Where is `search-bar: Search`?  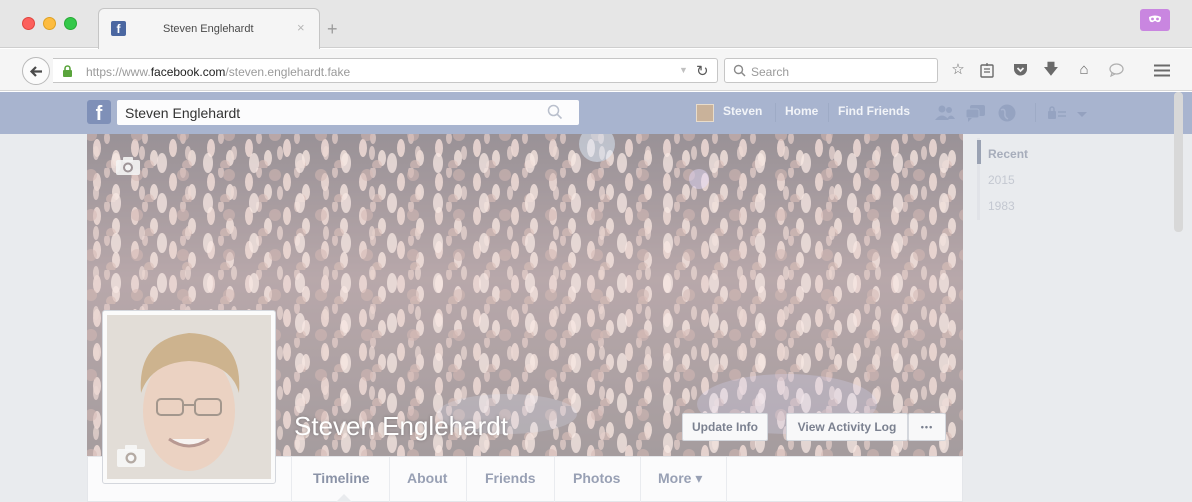 search-bar: Search is located at coordinates (831, 70).